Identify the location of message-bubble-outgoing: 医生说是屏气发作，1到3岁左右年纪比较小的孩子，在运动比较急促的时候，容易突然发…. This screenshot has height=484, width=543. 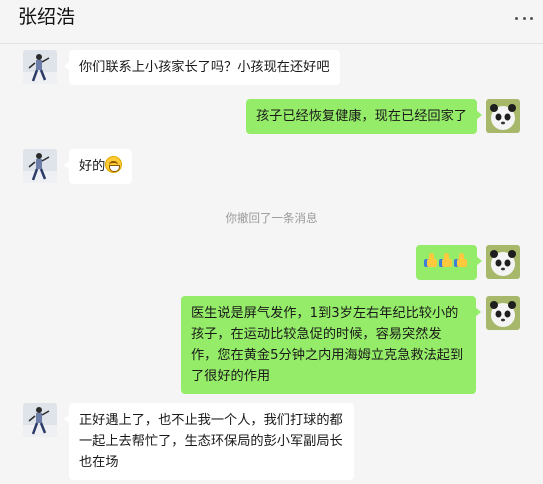
(331, 345).